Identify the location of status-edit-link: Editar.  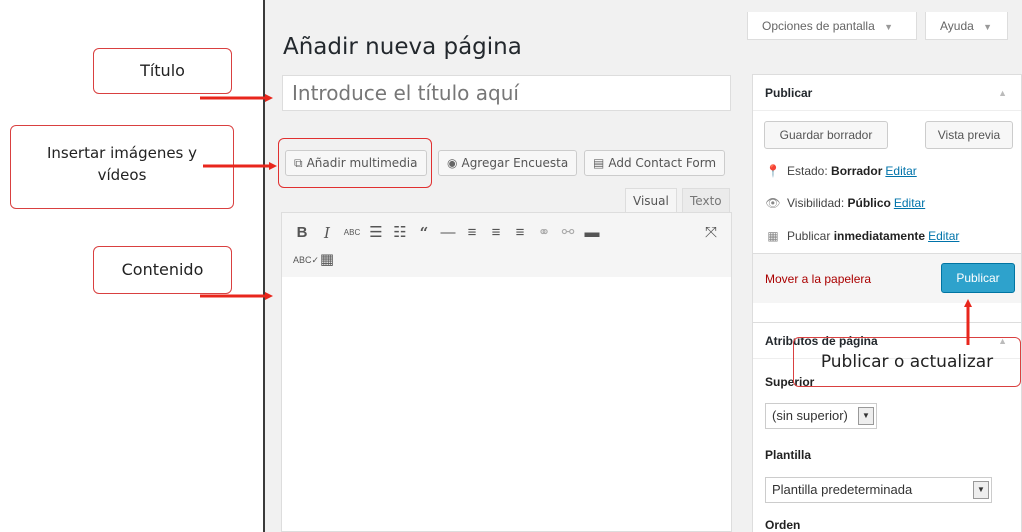
(900, 171).